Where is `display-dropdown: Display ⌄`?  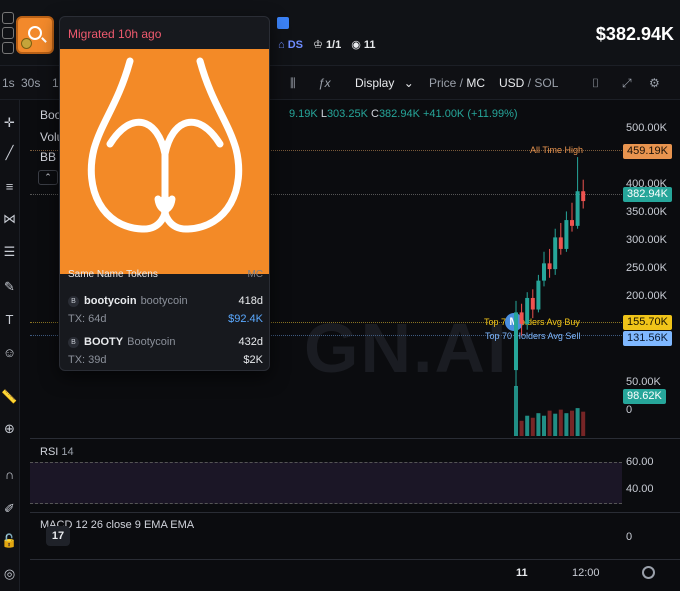 display-dropdown: Display ⌄ is located at coordinates (384, 83).